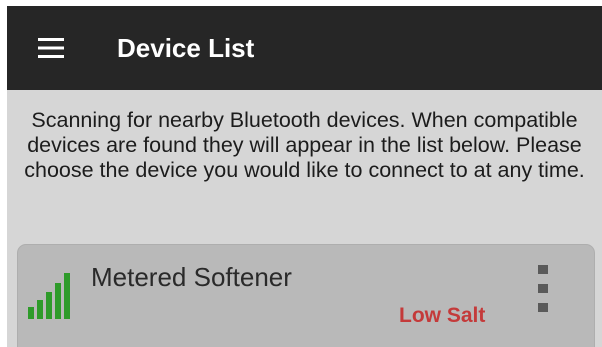 The width and height of the screenshot is (602, 347). I want to click on menu-button, so click(51, 48).